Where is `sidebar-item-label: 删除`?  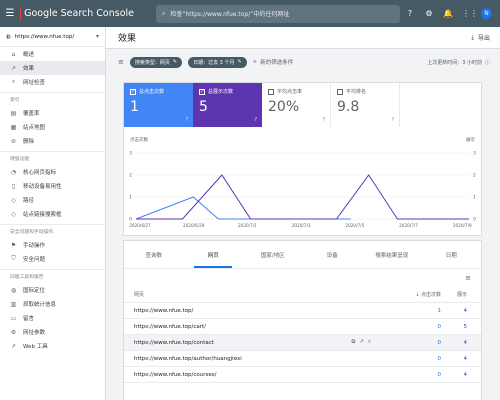 sidebar-item-label: 删除 is located at coordinates (29, 142).